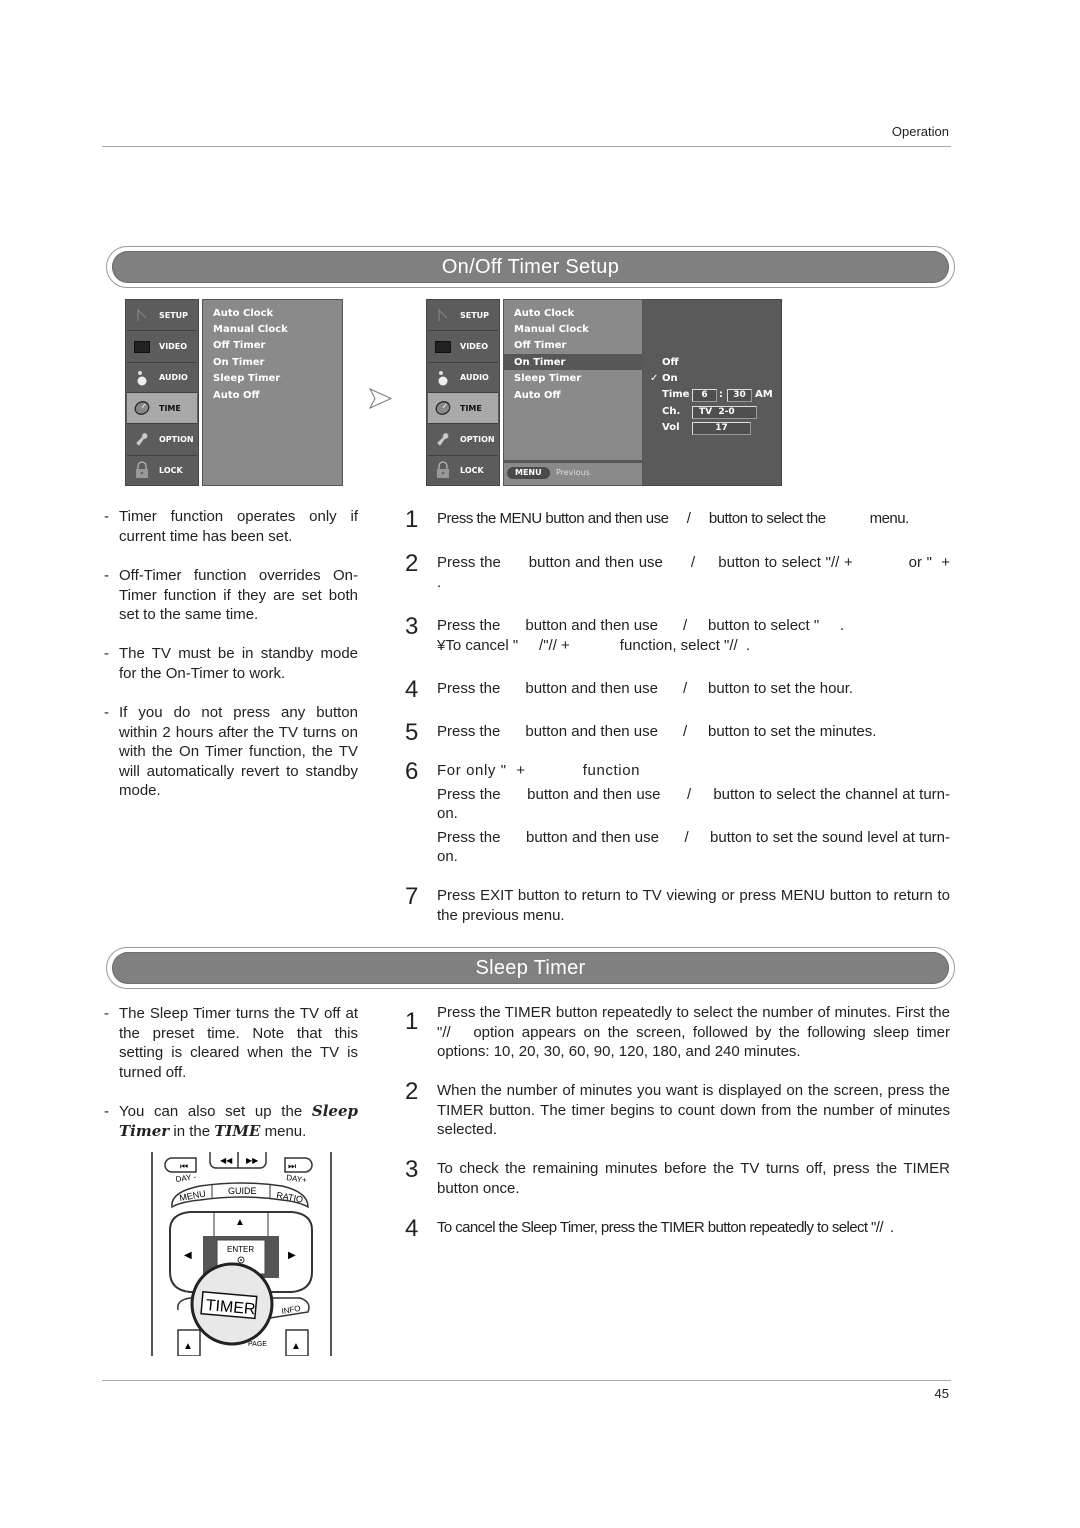  I want to click on volume-label: Vol, so click(671, 427).